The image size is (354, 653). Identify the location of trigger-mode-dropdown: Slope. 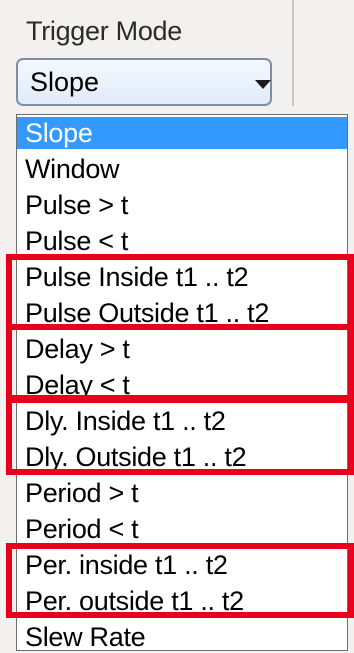
(144, 82).